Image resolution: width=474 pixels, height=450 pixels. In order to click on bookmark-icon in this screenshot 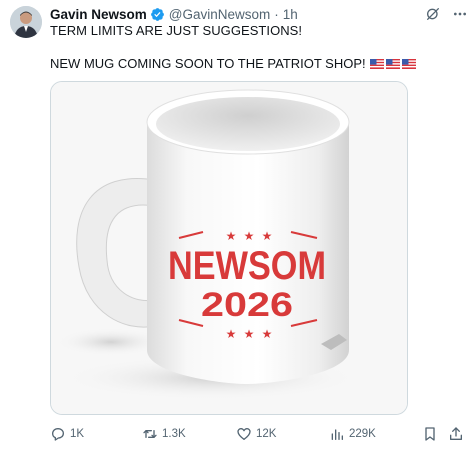, I will do `click(430, 434)`.